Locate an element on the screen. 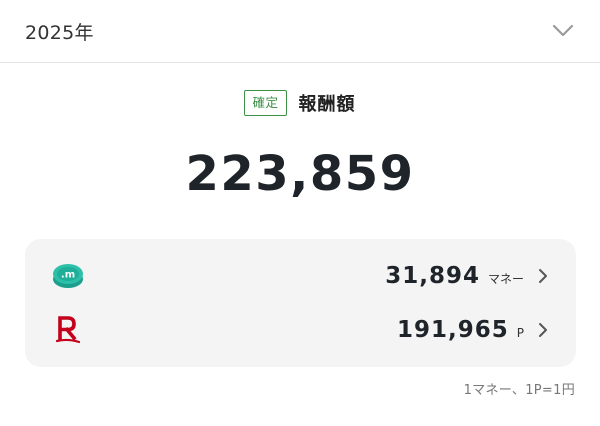 The image size is (600, 426). reward-header: 確定 報酬額 is located at coordinates (300, 103).